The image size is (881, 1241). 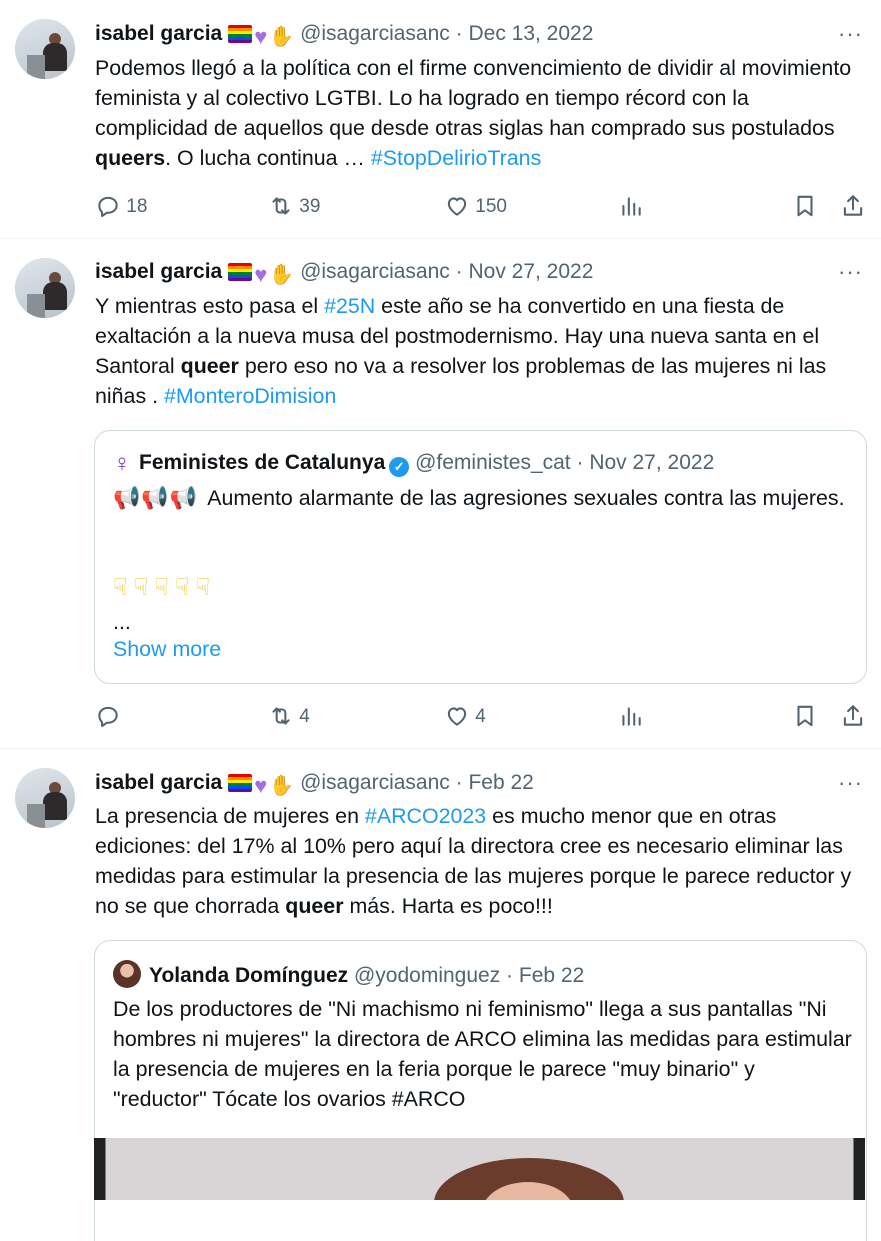 What do you see at coordinates (230, 816) in the screenshot?
I see `tweet-text-part: La presencia de mujeres en` at bounding box center [230, 816].